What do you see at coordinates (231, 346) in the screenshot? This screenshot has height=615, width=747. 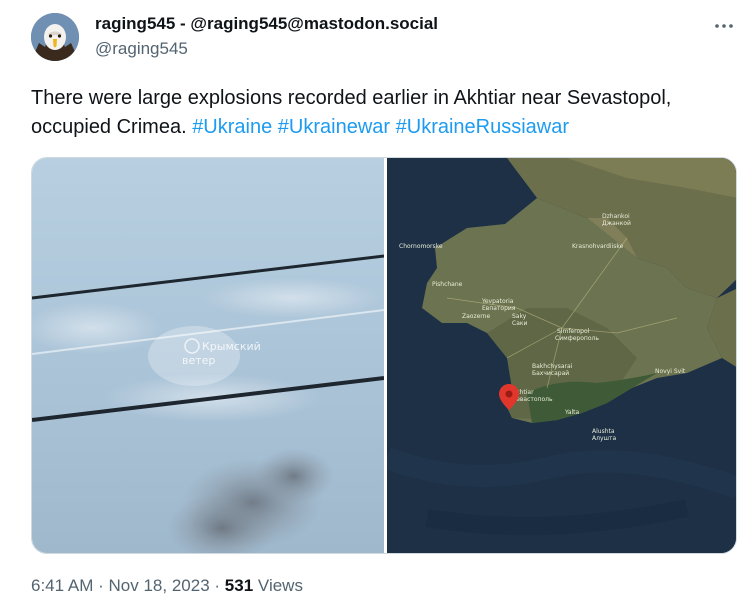 I see `watermark-line-1: Крымский` at bounding box center [231, 346].